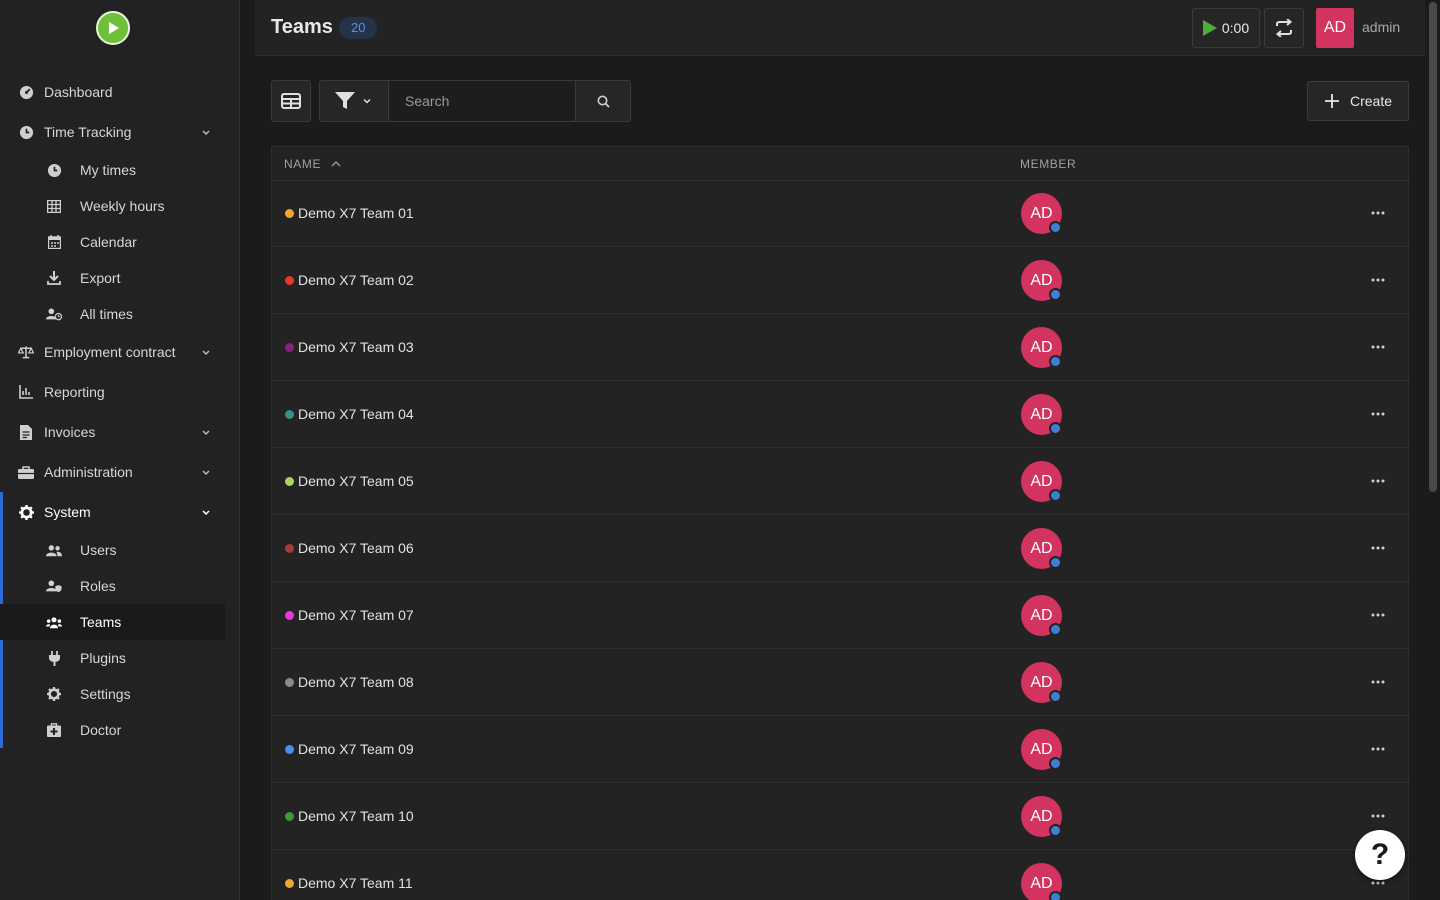  What do you see at coordinates (1335, 28) in the screenshot?
I see `user-avatar: AD` at bounding box center [1335, 28].